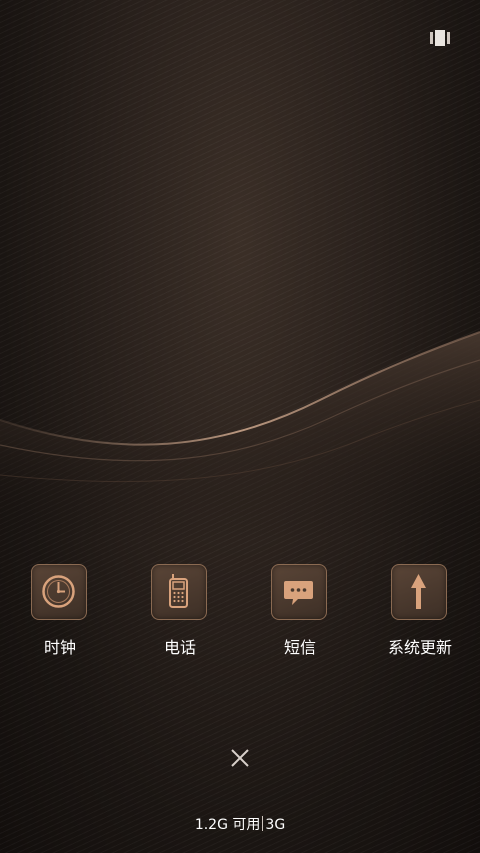  What do you see at coordinates (179, 647) in the screenshot?
I see `app-label-phone: 电话` at bounding box center [179, 647].